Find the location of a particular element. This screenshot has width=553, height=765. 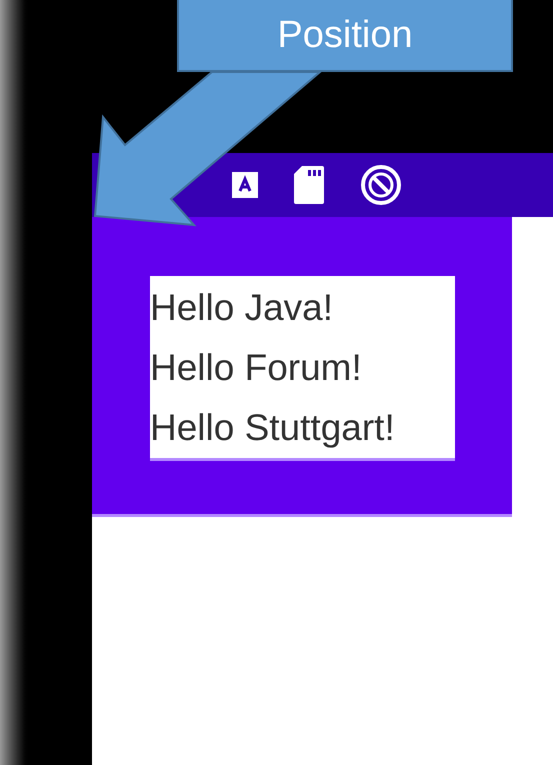

sd-card-icon is located at coordinates (309, 185).